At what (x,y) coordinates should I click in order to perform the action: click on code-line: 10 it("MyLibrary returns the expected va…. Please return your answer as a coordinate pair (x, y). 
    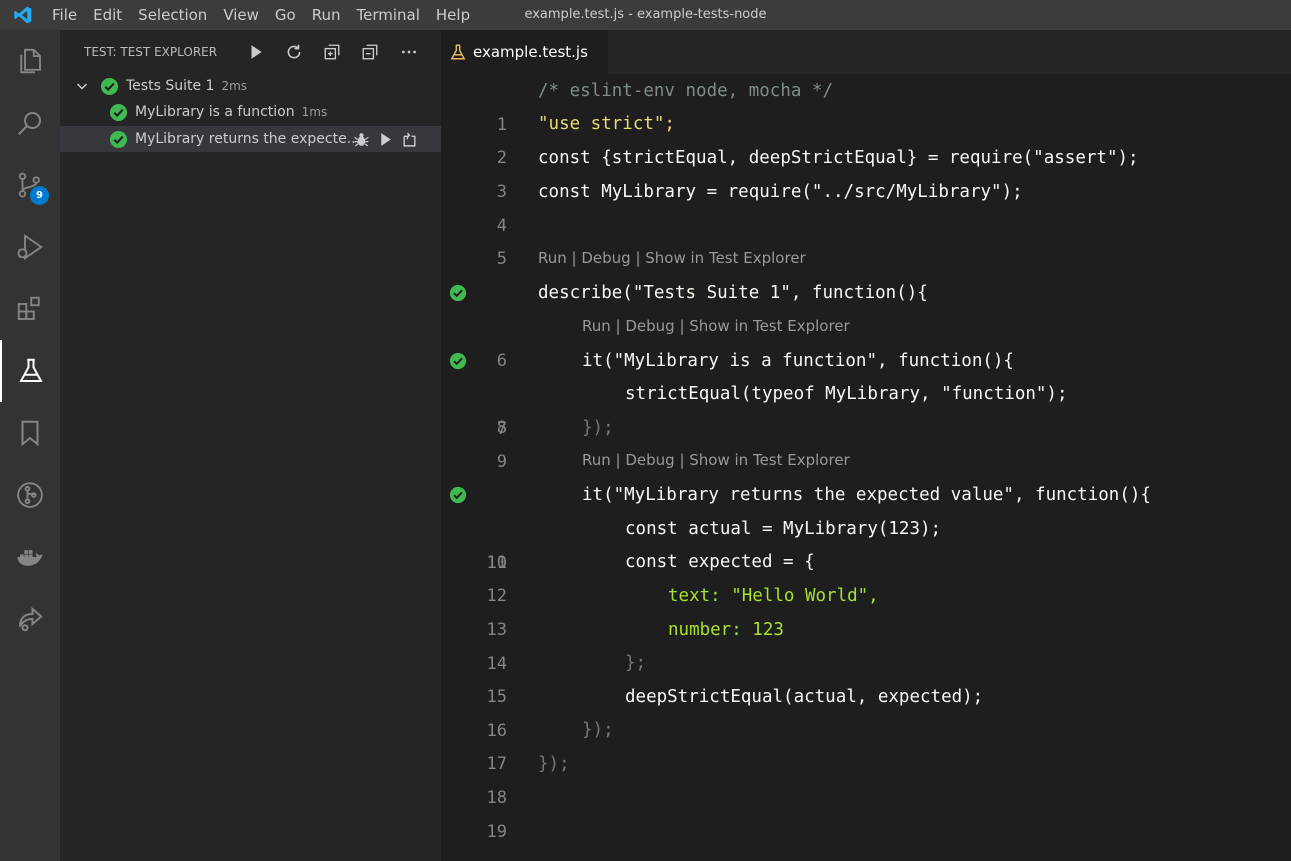
    Looking at the image, I should click on (866, 525).